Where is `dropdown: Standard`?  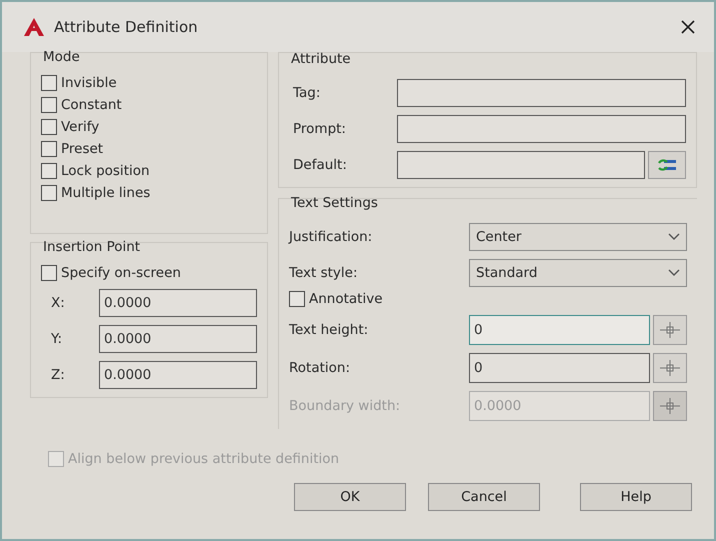
dropdown: Standard is located at coordinates (578, 273).